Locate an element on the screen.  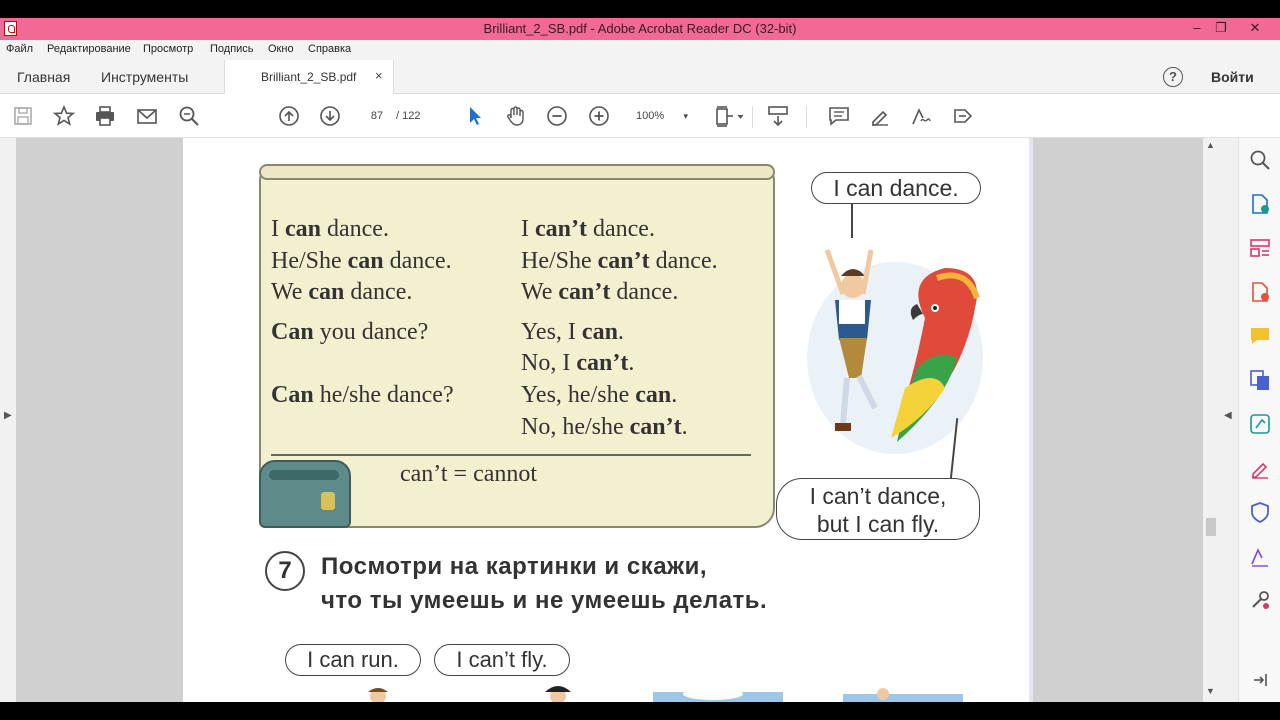
zoom-in-icon is located at coordinates (599, 116).